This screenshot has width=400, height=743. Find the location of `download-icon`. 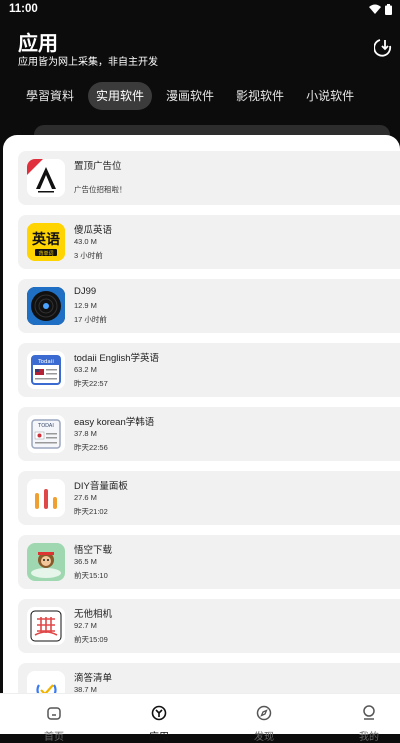

download-icon is located at coordinates (383, 48).